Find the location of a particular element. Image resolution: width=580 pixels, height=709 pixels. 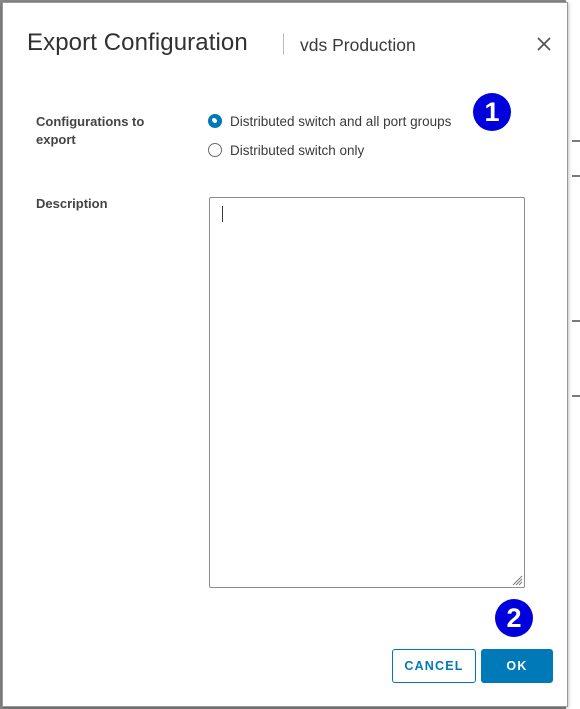

ok-button: OK is located at coordinates (517, 666).